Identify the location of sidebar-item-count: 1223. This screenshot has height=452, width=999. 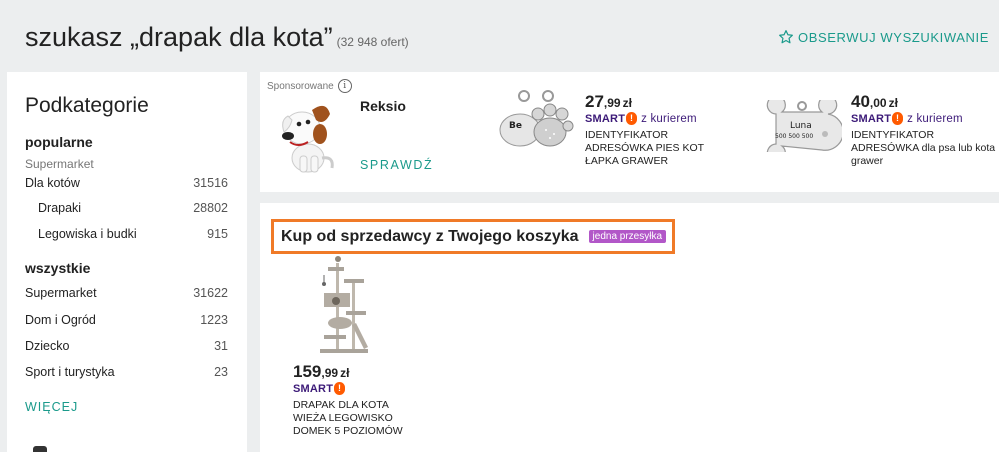
(214, 320).